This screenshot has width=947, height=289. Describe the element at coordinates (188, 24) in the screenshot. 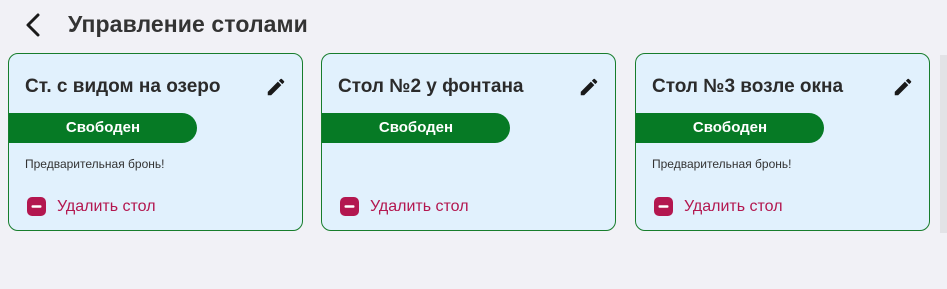

I see `page-title: Управление столами` at that location.